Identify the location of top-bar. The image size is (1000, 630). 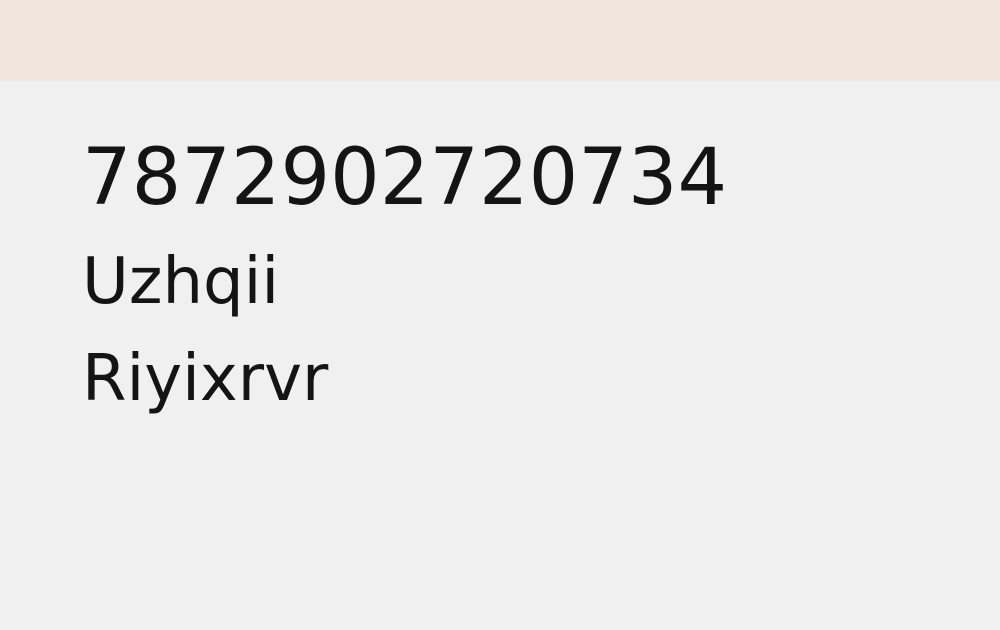
(500, 40).